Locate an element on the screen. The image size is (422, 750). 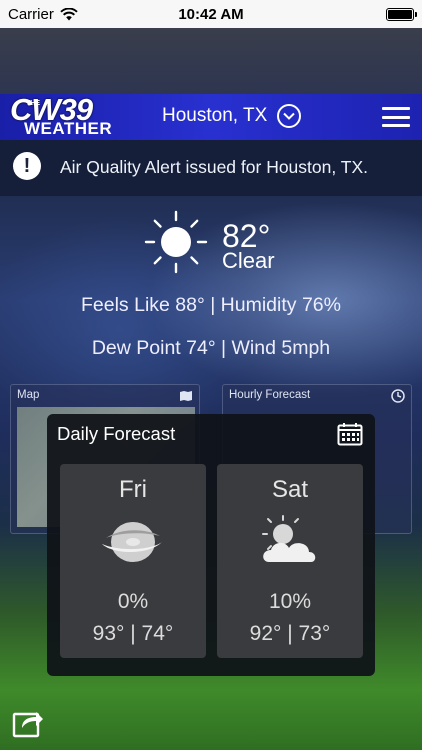
app-header: CW39 THE WEATHER Houston, TX is located at coordinates (211, 116).